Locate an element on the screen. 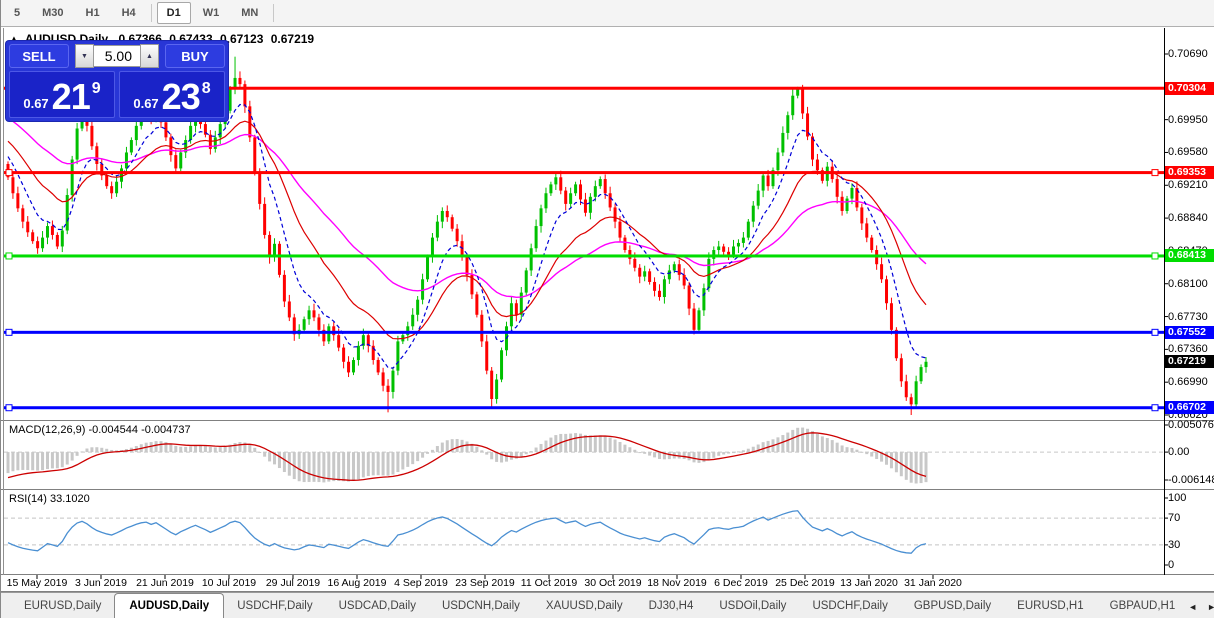 The image size is (1214, 618). bar-close-value: 0.67219 is located at coordinates (292, 39).